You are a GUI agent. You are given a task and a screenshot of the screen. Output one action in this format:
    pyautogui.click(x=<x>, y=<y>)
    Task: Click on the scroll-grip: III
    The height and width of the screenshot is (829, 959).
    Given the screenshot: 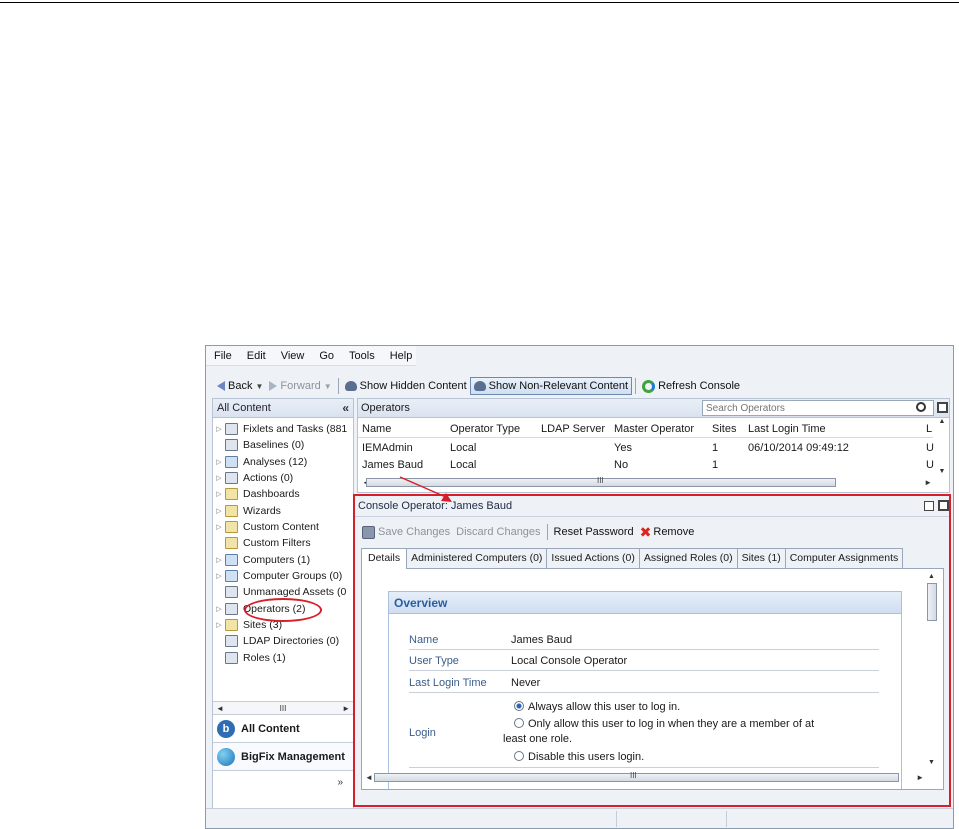 What is the action you would take?
    pyautogui.click(x=283, y=708)
    